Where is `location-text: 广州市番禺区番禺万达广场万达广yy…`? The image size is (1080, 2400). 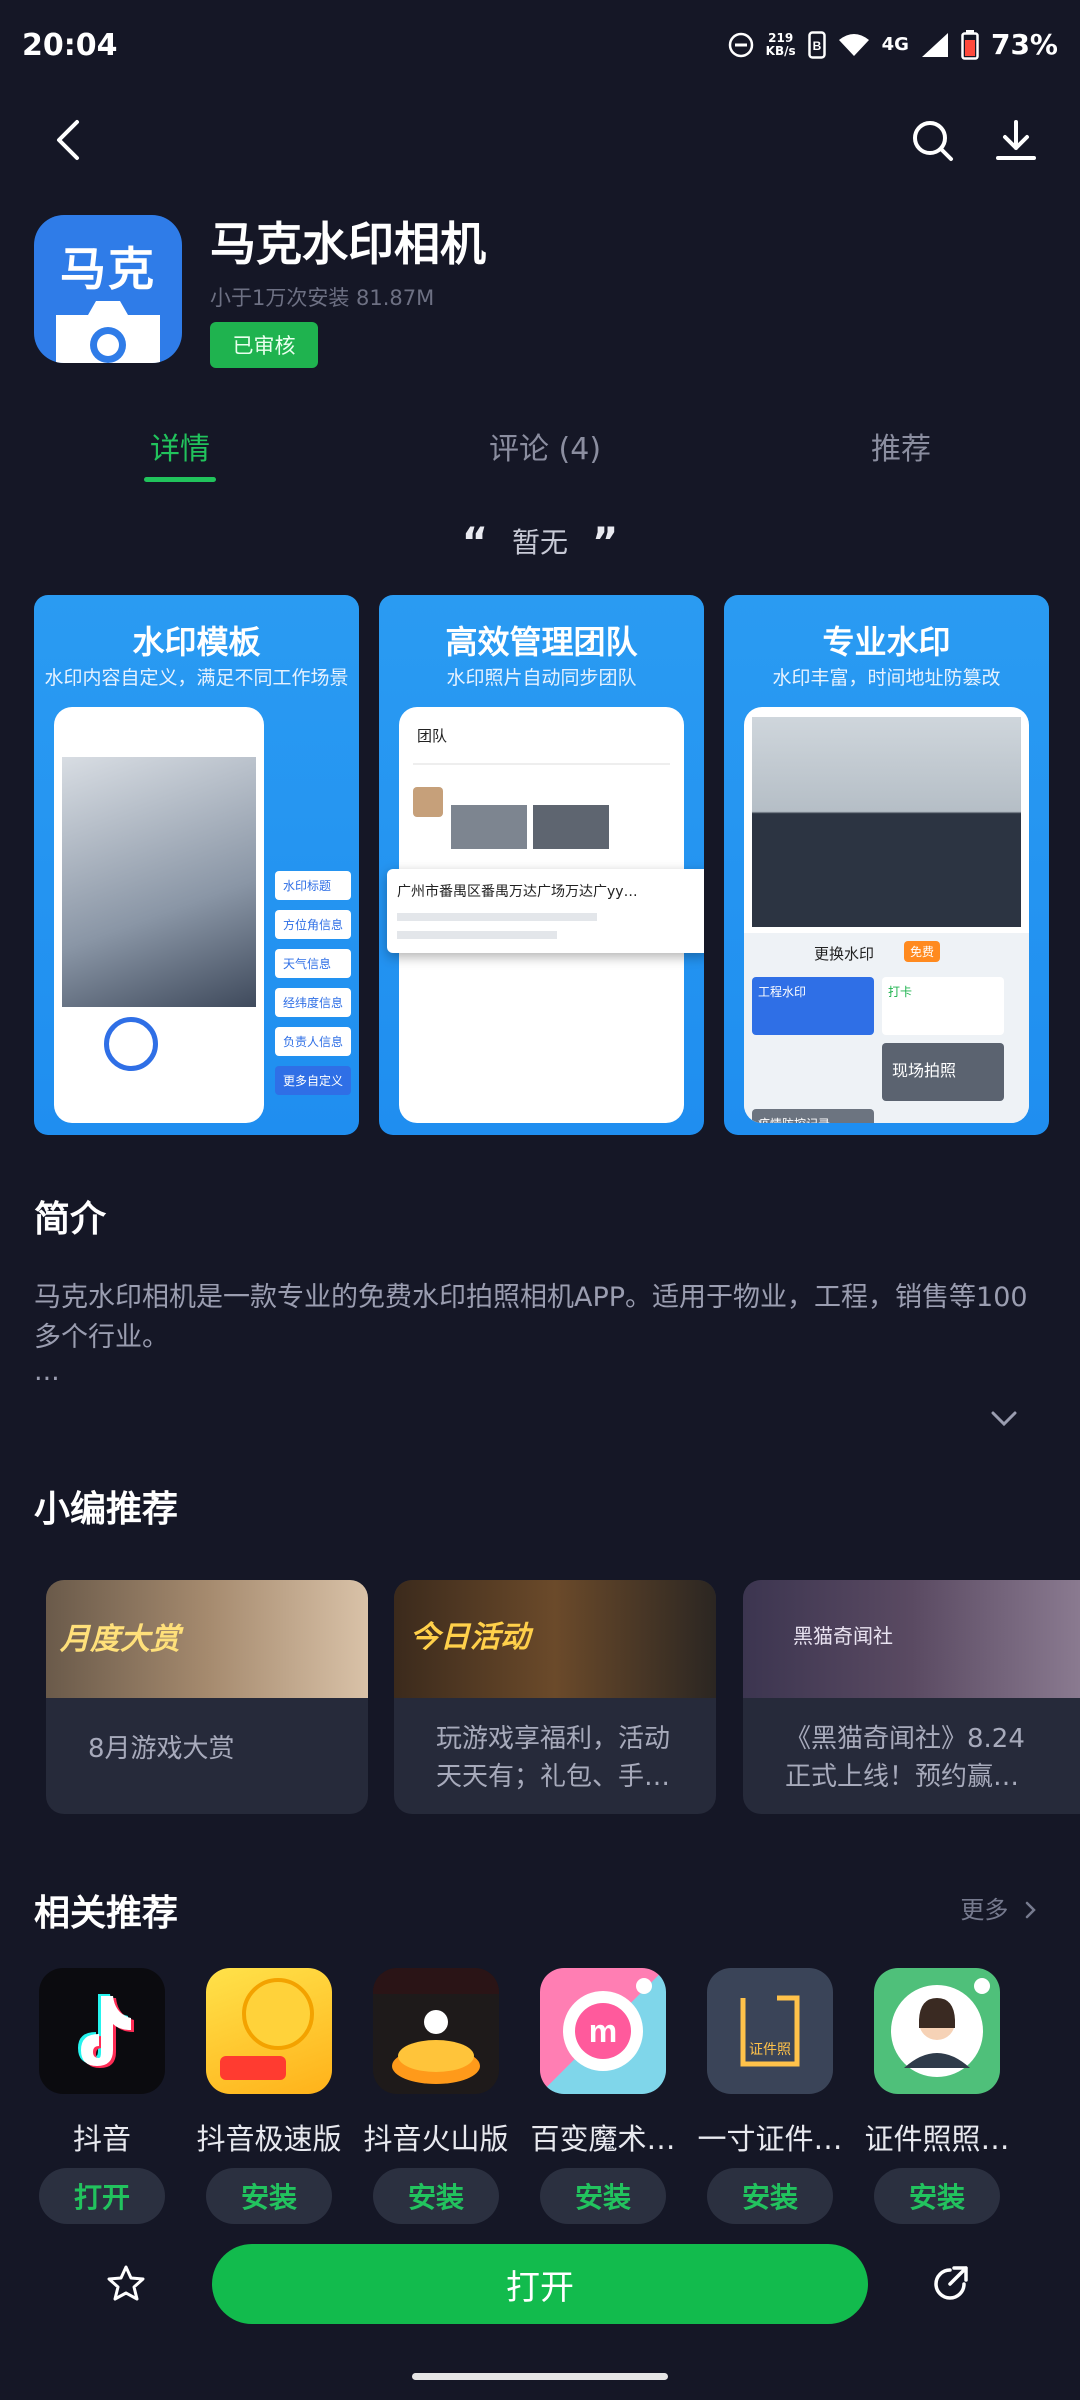
location-text: 广州市番禺区番禺万达广场万达广yy… is located at coordinates (517, 892).